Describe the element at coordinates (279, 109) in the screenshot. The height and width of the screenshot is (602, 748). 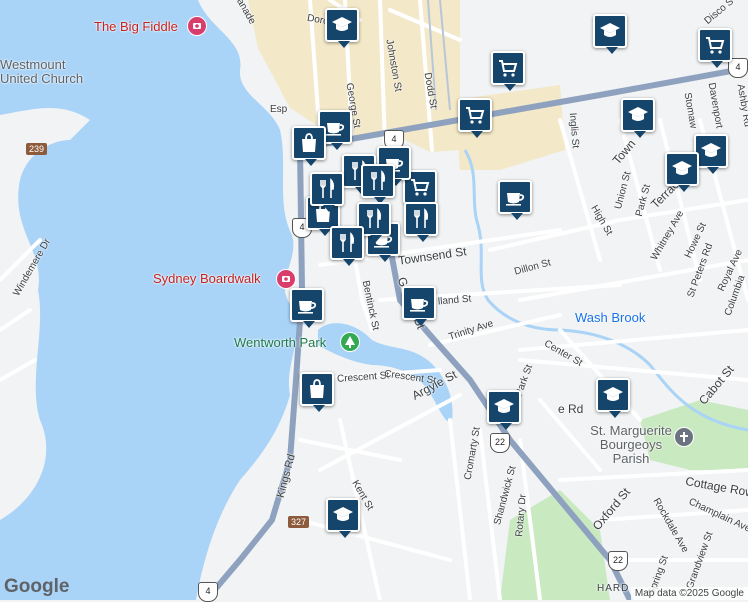
I see `street-label: Esp` at that location.